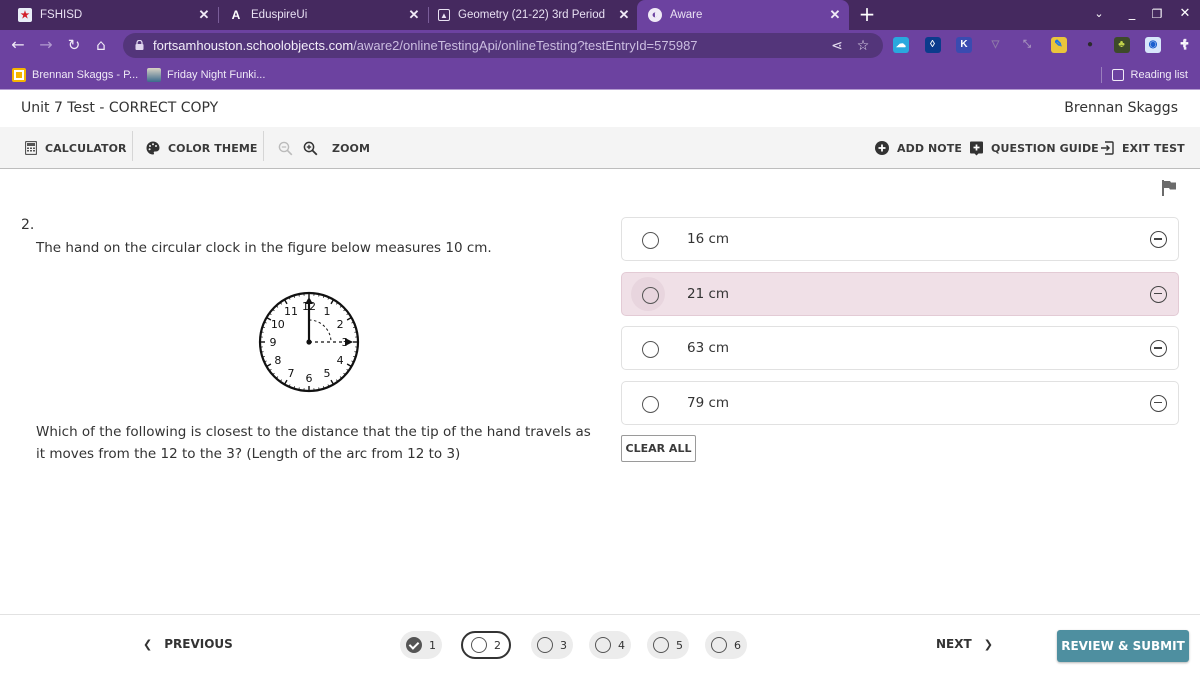  What do you see at coordinates (708, 239) in the screenshot?
I see `choice-label: 16 cm` at bounding box center [708, 239].